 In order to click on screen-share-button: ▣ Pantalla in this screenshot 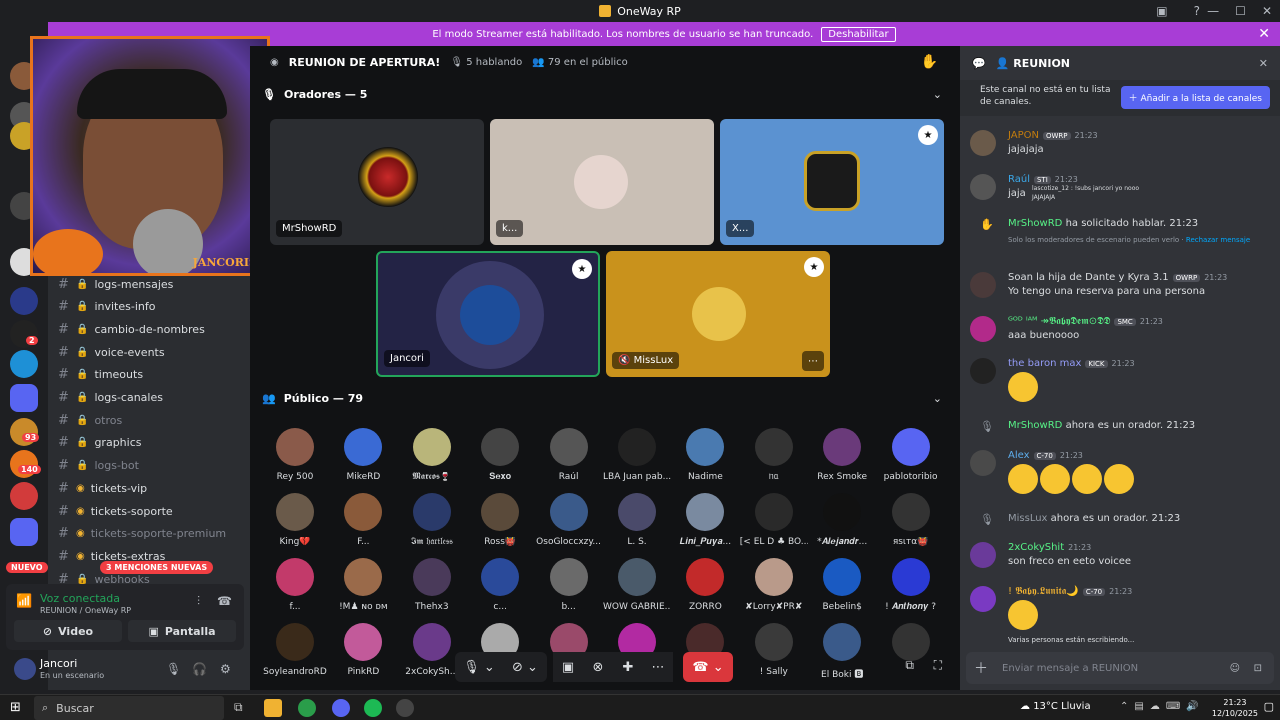, I will do `click(182, 631)`.